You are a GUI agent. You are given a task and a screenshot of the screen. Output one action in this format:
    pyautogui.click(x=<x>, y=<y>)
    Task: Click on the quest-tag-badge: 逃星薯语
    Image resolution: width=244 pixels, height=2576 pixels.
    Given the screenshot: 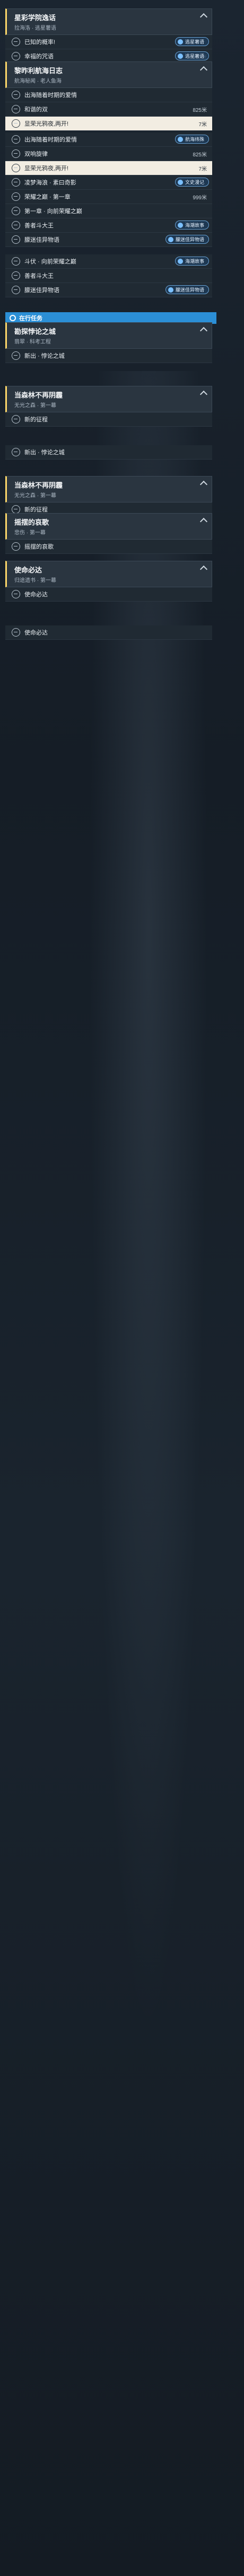 What is the action you would take?
    pyautogui.click(x=192, y=41)
    